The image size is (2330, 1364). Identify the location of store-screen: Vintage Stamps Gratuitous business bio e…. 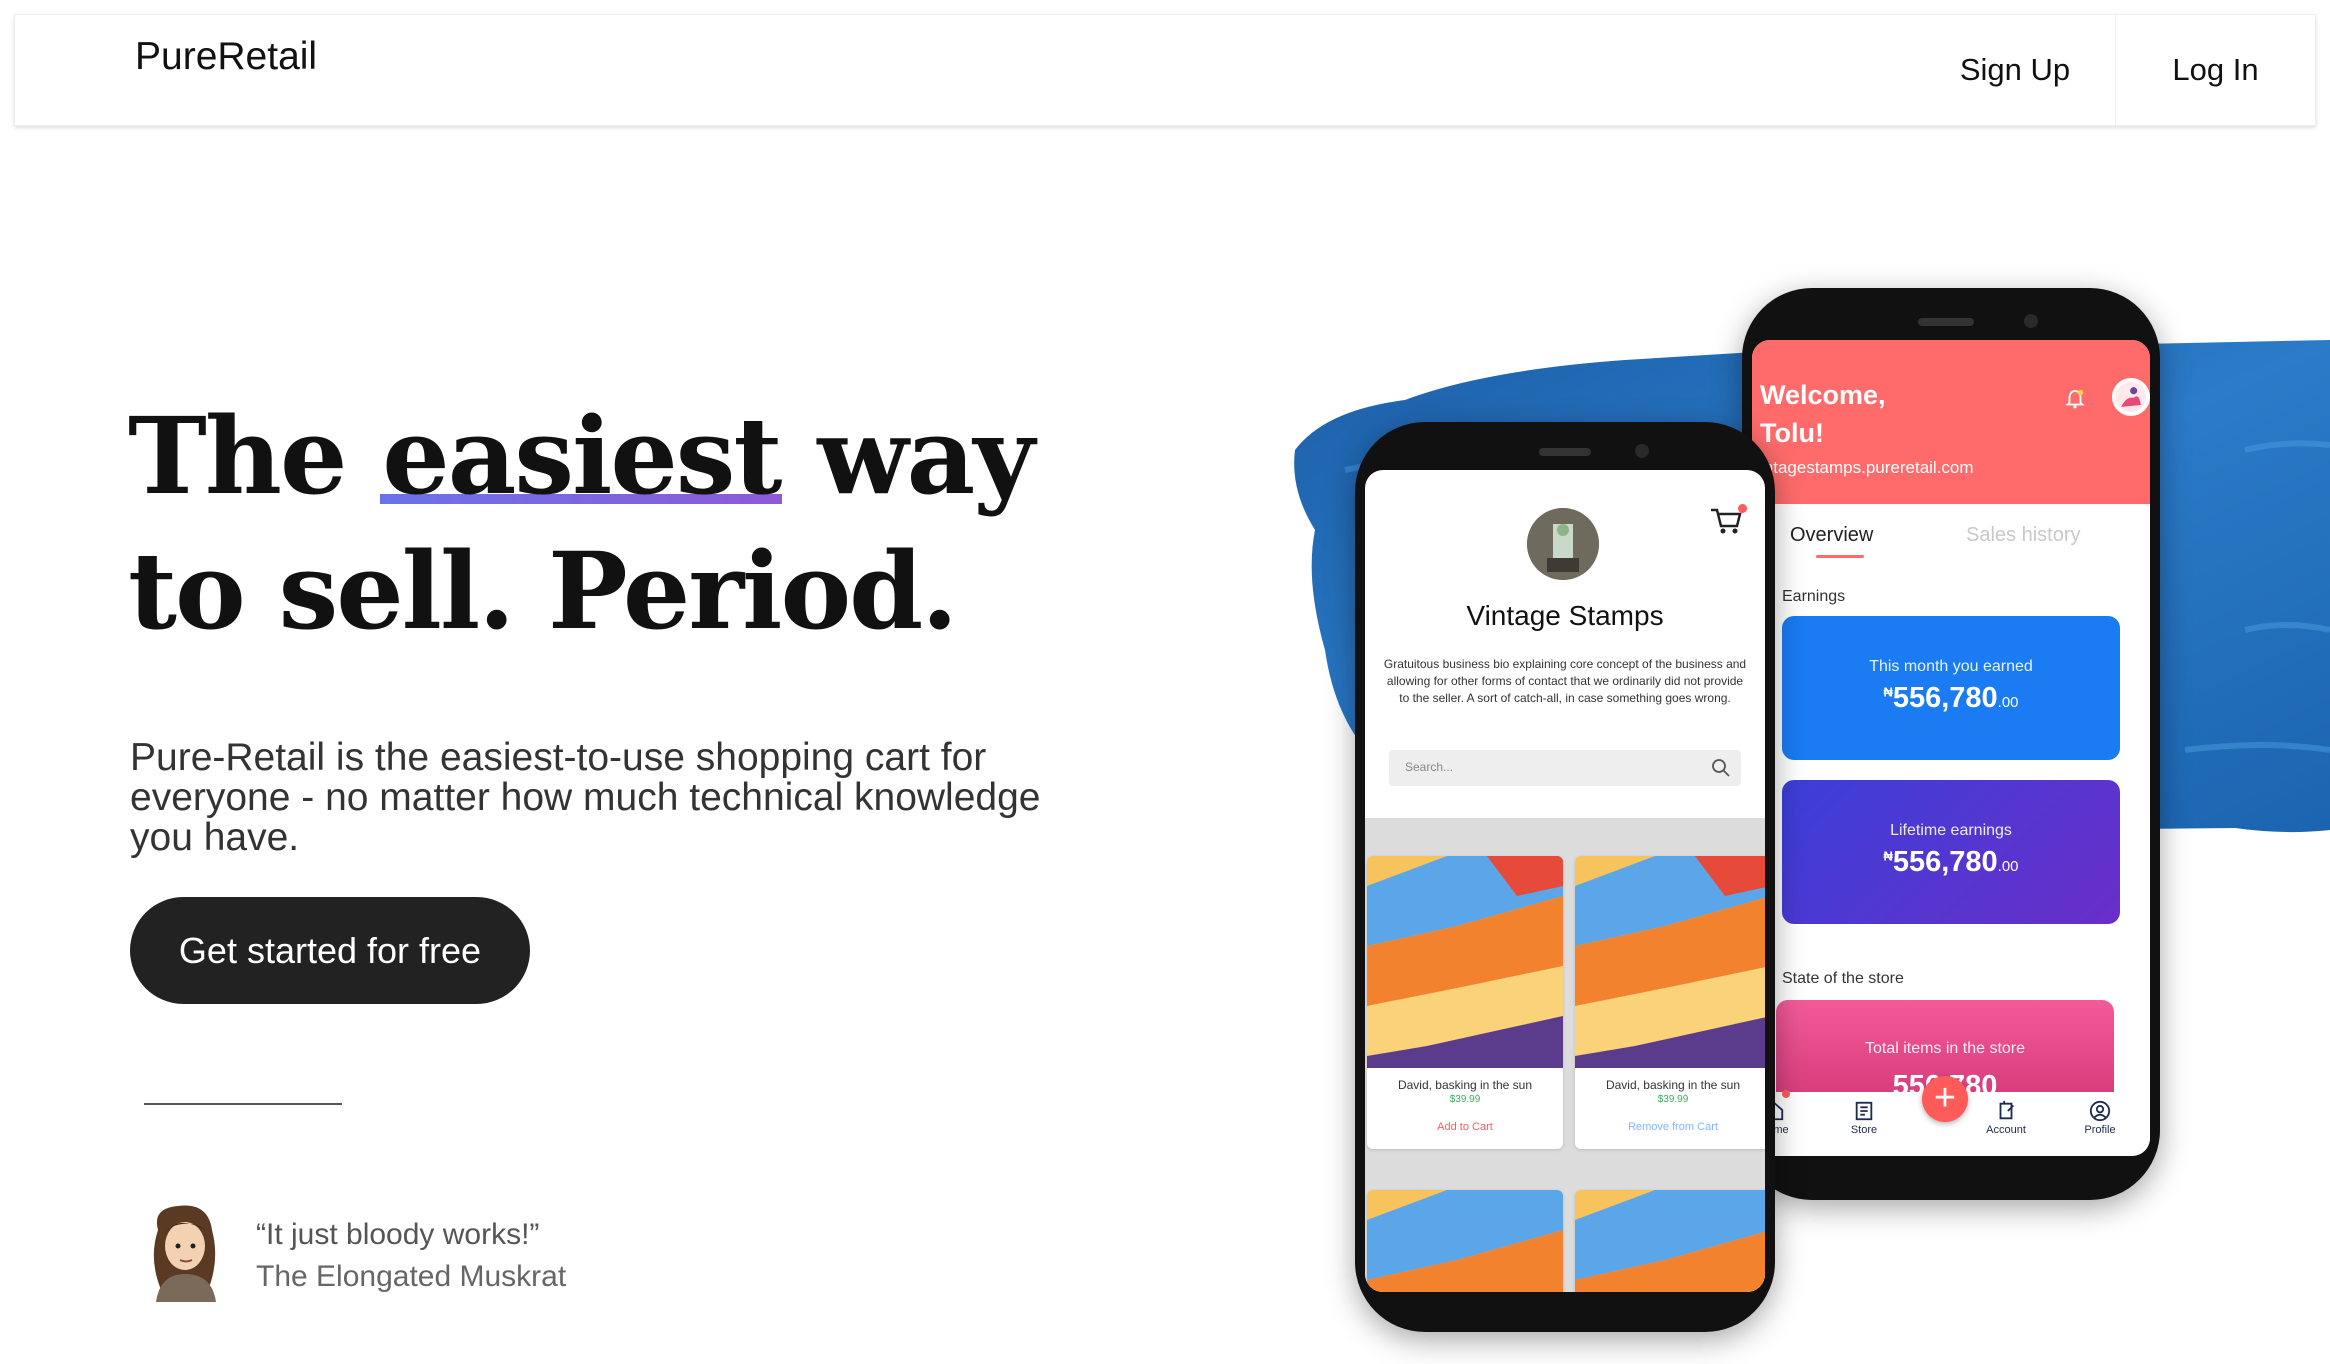
(1565, 881).